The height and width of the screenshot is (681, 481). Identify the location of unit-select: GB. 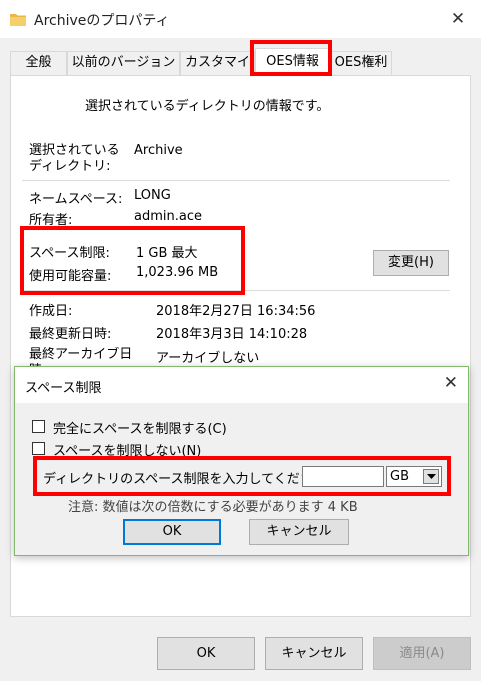
(414, 476).